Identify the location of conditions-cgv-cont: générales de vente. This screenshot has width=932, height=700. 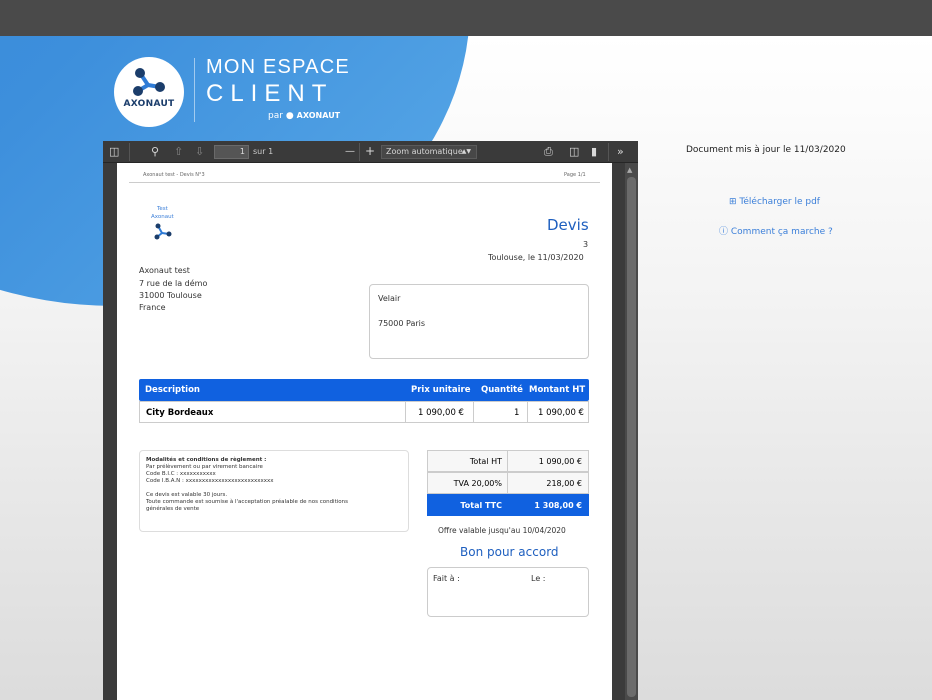
(173, 509).